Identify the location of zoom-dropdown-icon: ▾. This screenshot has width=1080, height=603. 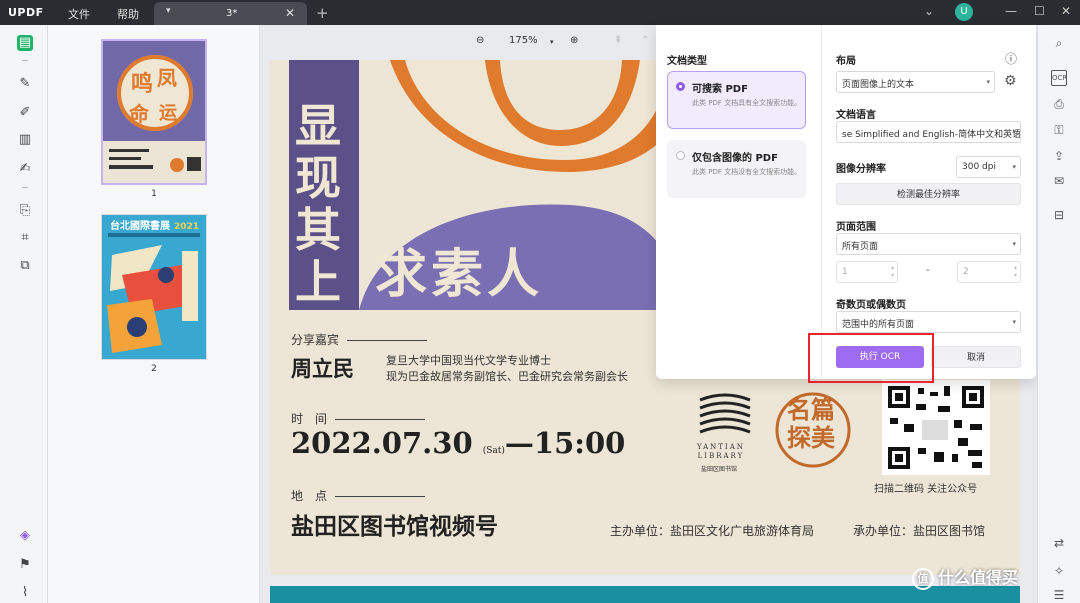
(552, 42).